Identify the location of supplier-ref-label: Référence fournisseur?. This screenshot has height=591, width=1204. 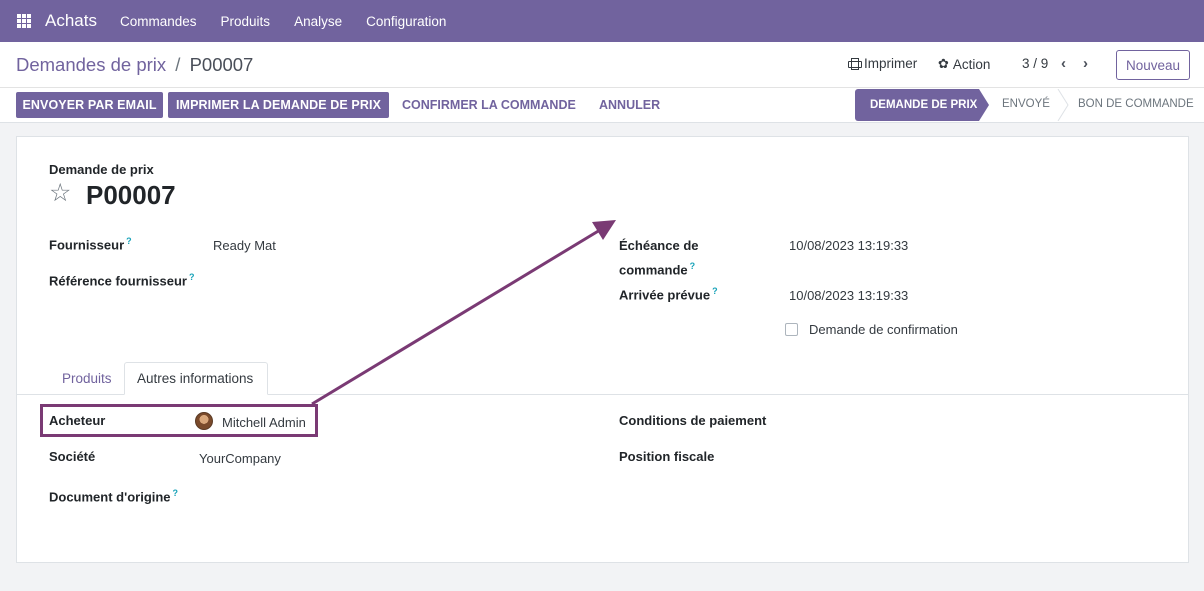
(122, 280).